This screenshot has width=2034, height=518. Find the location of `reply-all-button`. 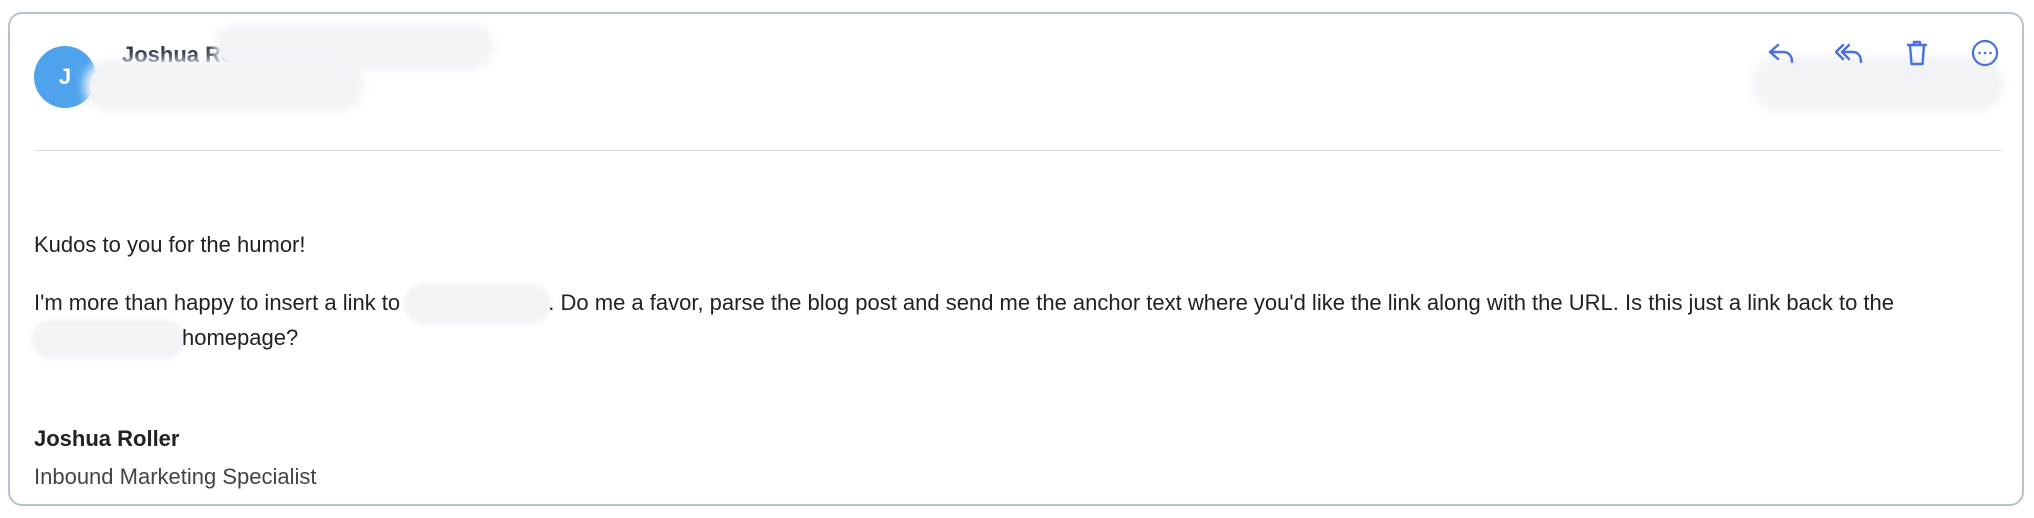

reply-all-button is located at coordinates (1849, 53).